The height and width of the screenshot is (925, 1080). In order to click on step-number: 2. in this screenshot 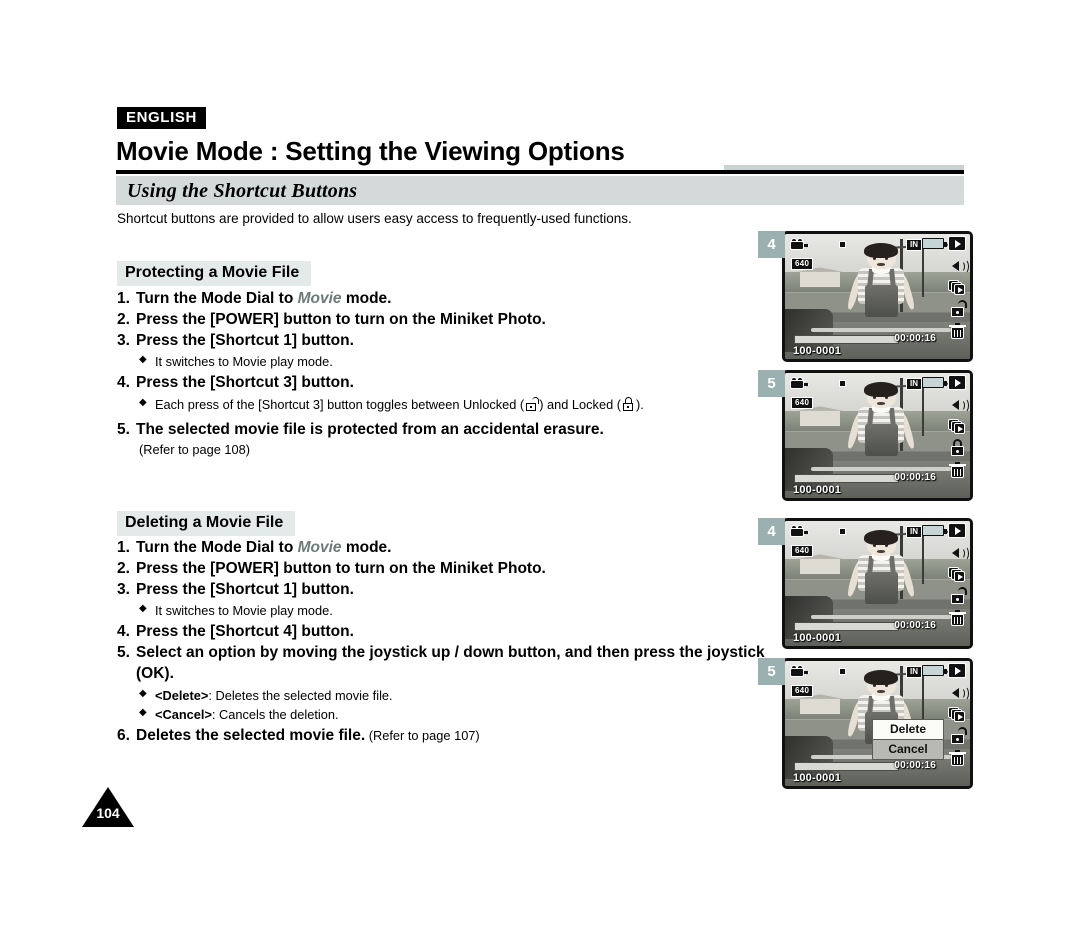, I will do `click(123, 319)`.